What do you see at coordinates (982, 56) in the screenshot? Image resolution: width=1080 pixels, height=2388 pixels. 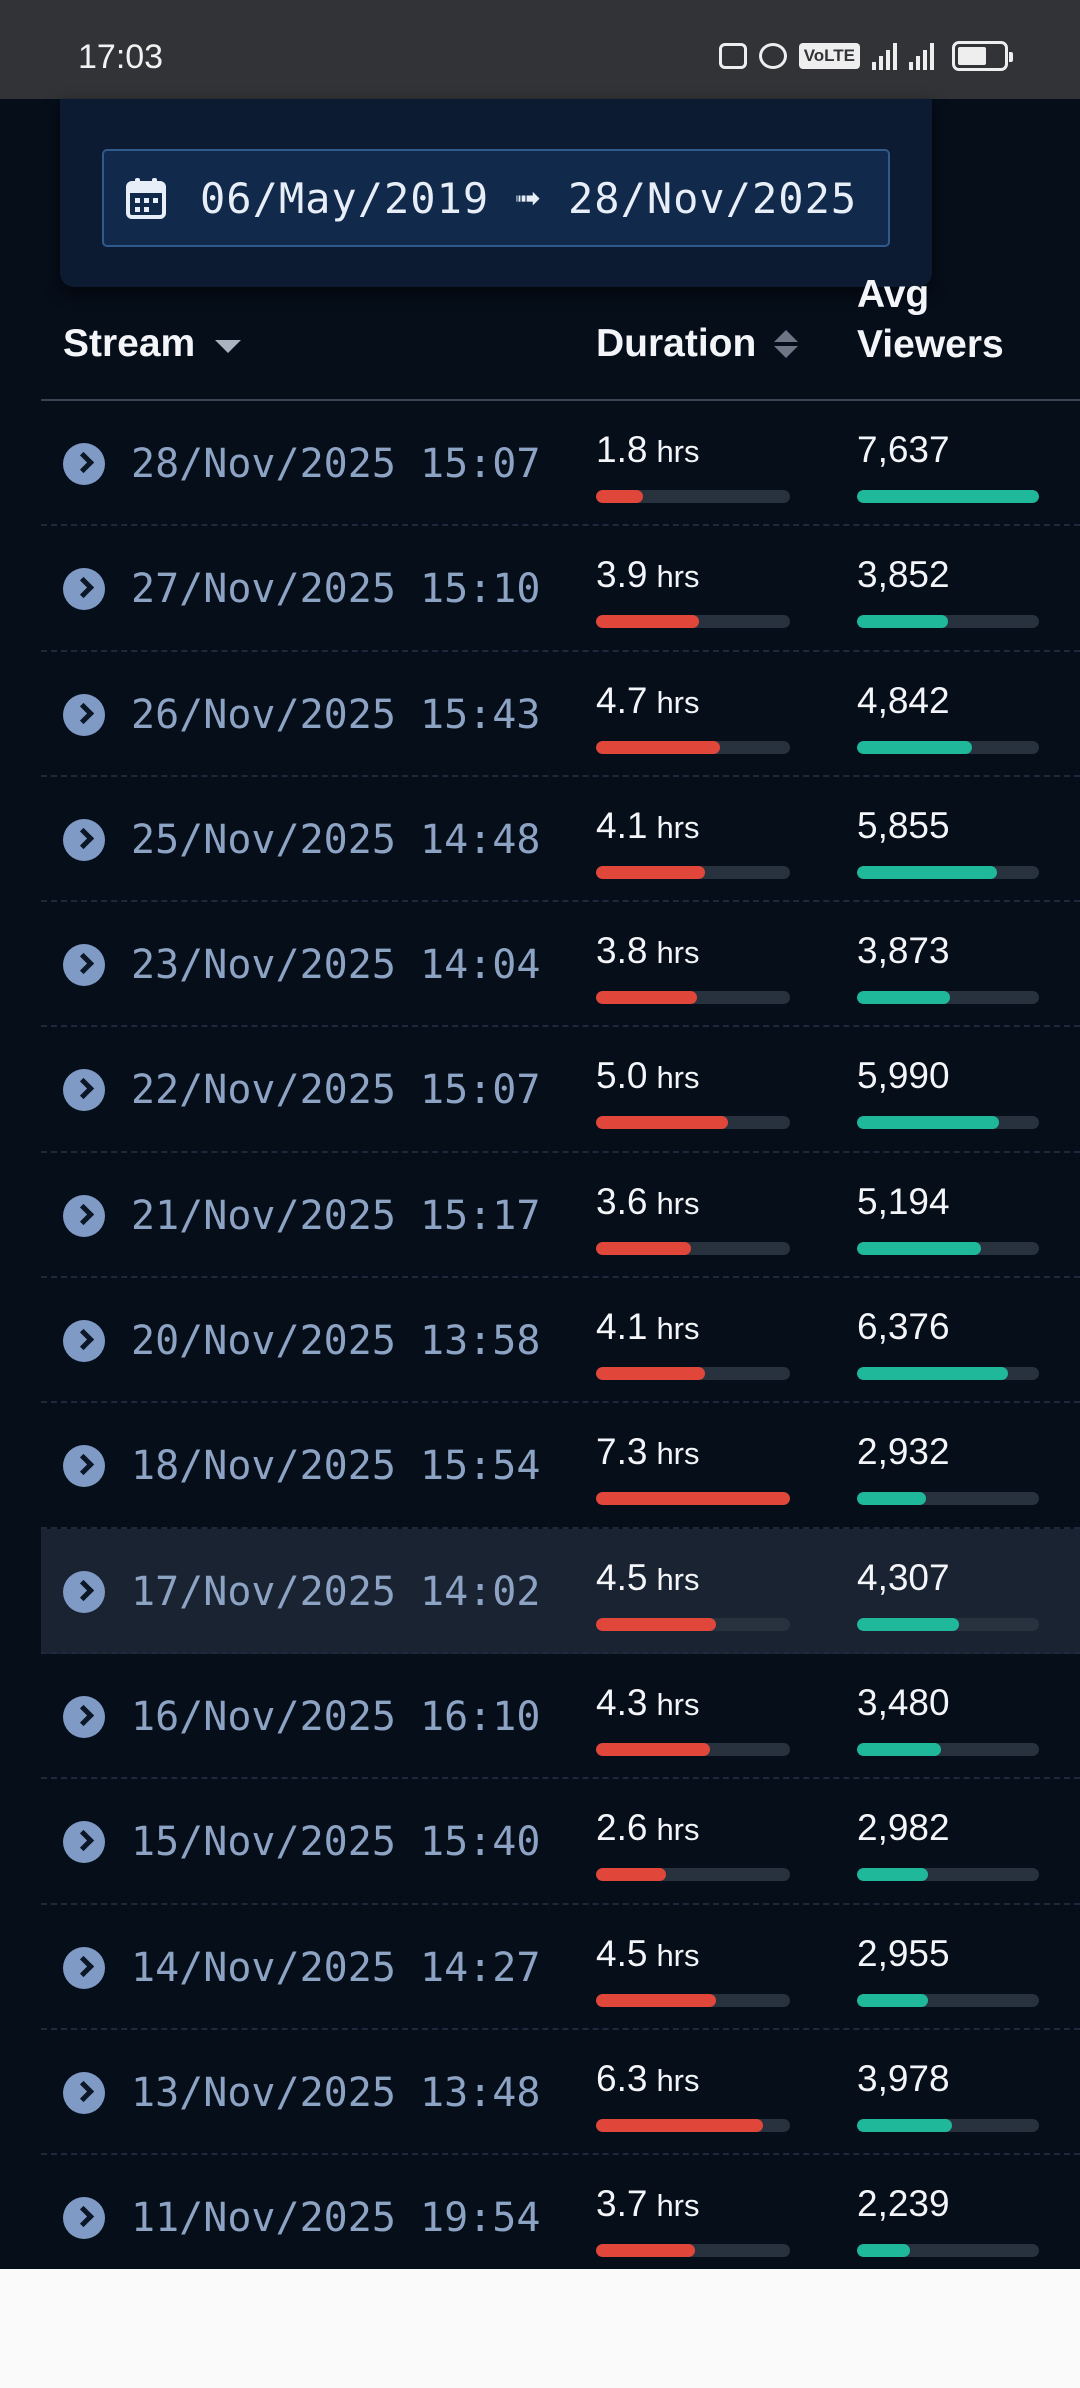 I see `battery-icon` at bounding box center [982, 56].